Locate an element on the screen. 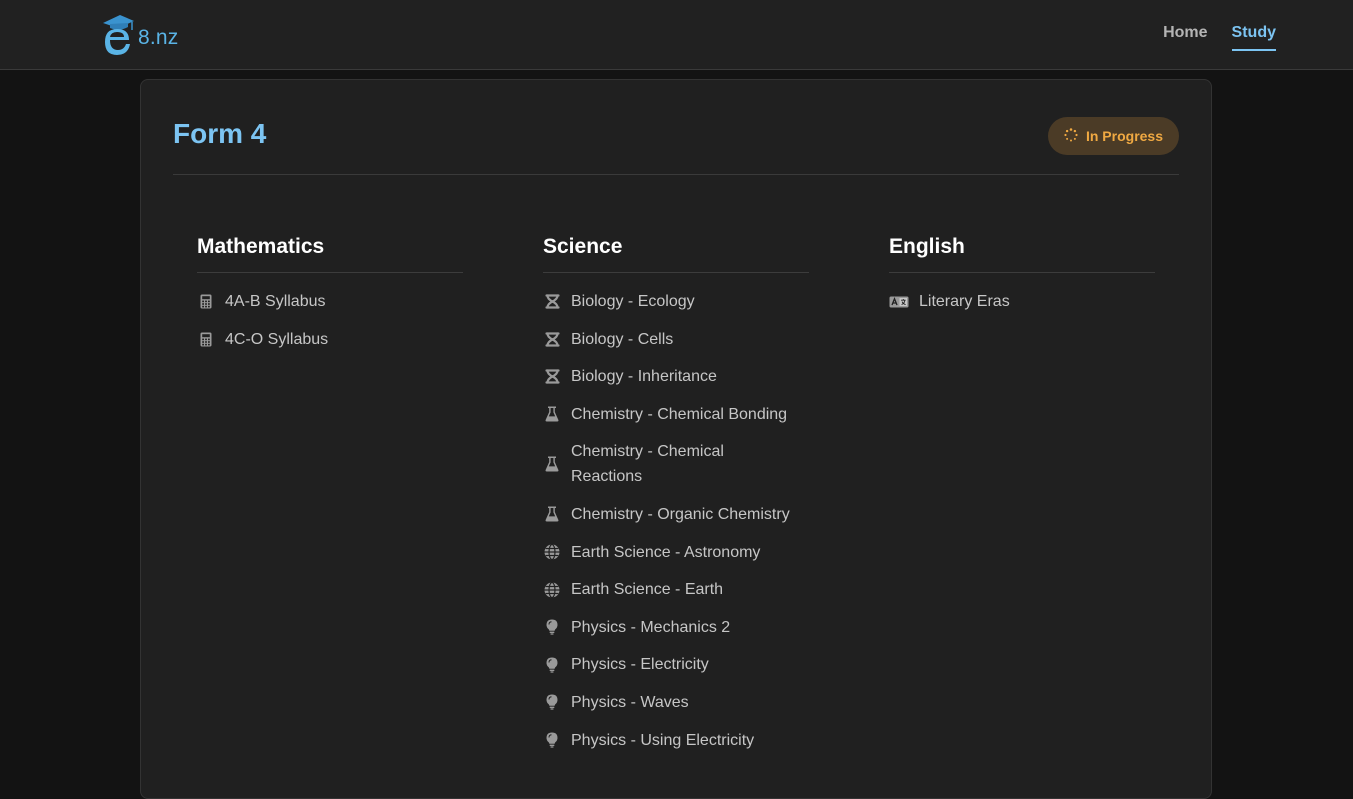 This screenshot has height=799, width=1353. subject-heading: English is located at coordinates (1022, 254).